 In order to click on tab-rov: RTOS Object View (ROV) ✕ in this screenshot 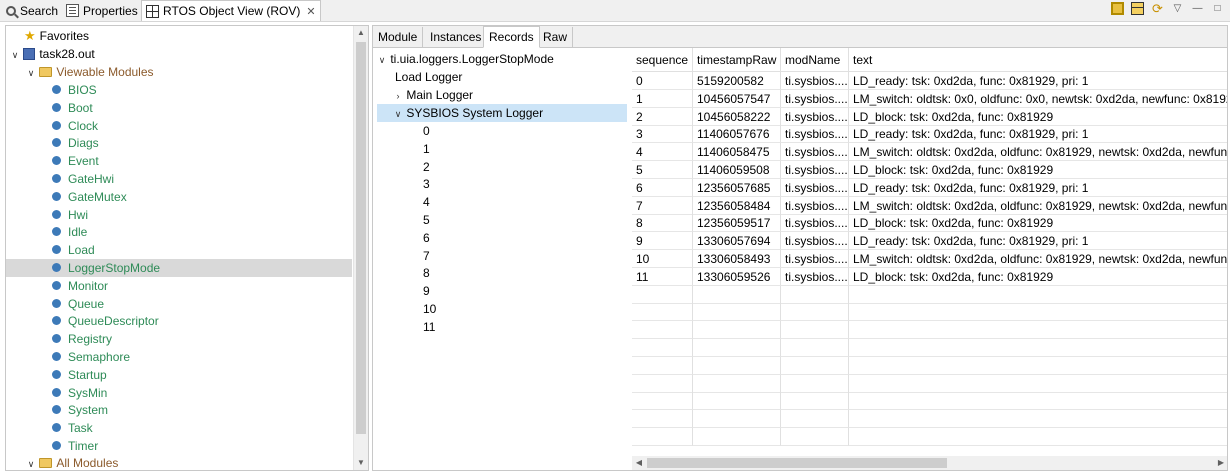, I will do `click(231, 10)`.